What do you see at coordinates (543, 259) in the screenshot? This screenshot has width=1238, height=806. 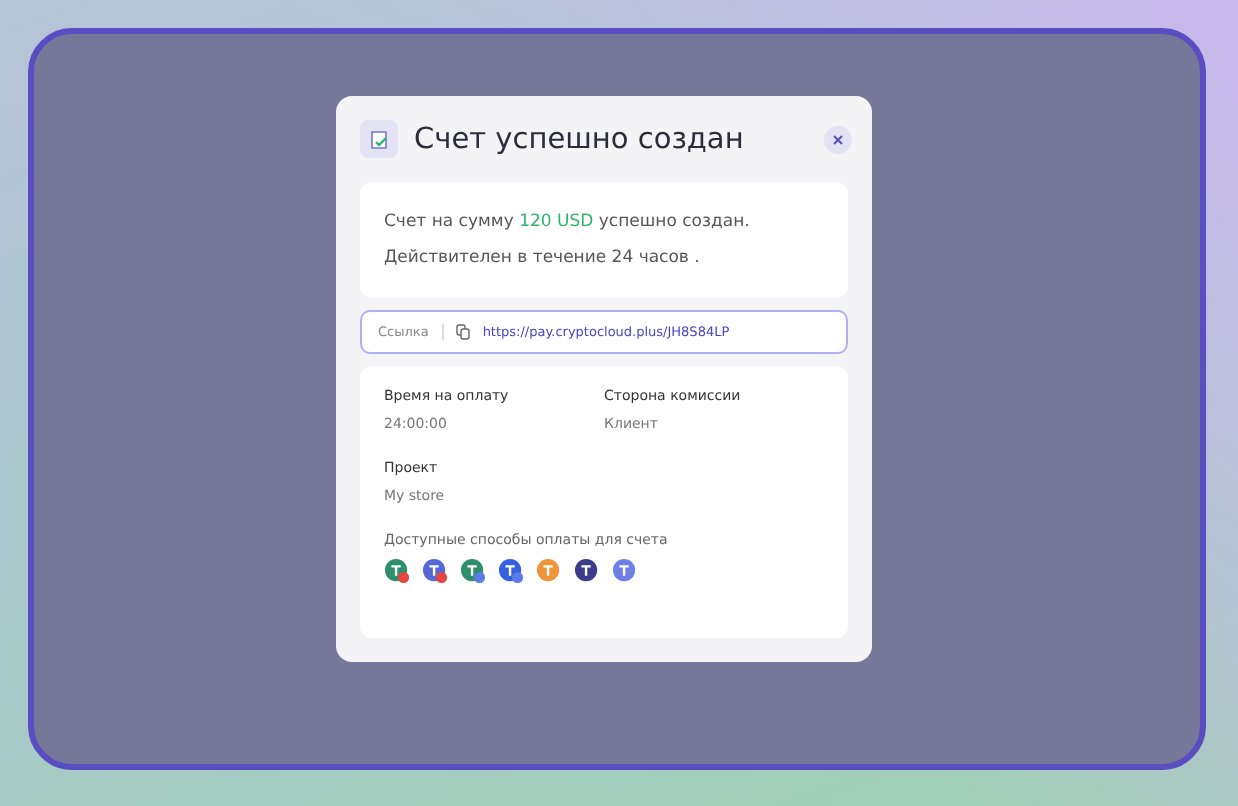 I see `validity-message: Действителен в течение 24 часов .` at bounding box center [543, 259].